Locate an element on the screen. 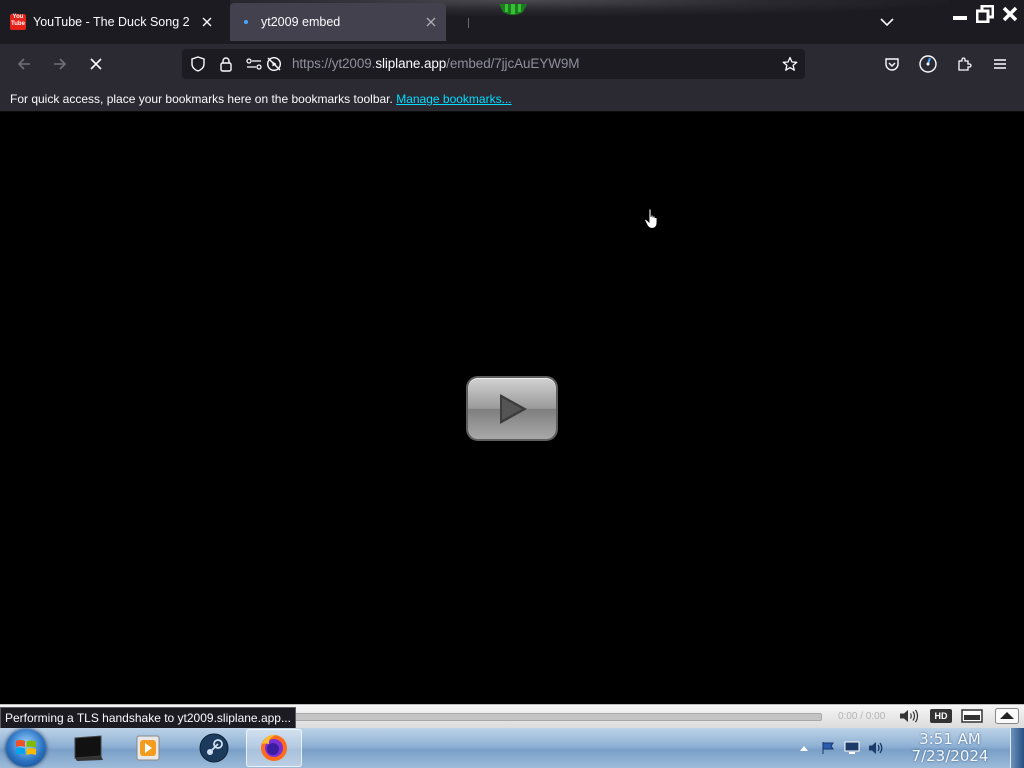 The width and height of the screenshot is (1024, 768). url-host: sliplane.app is located at coordinates (411, 63).